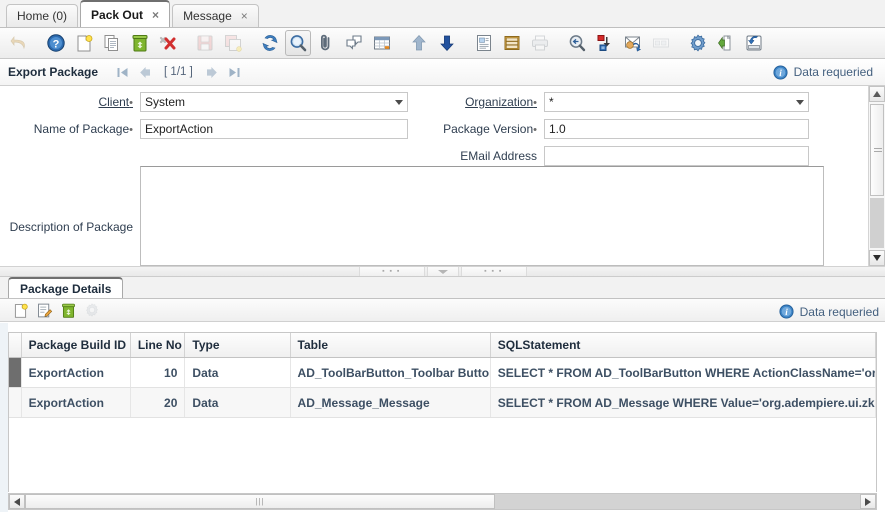  I want to click on new-record-icon, so click(21, 310).